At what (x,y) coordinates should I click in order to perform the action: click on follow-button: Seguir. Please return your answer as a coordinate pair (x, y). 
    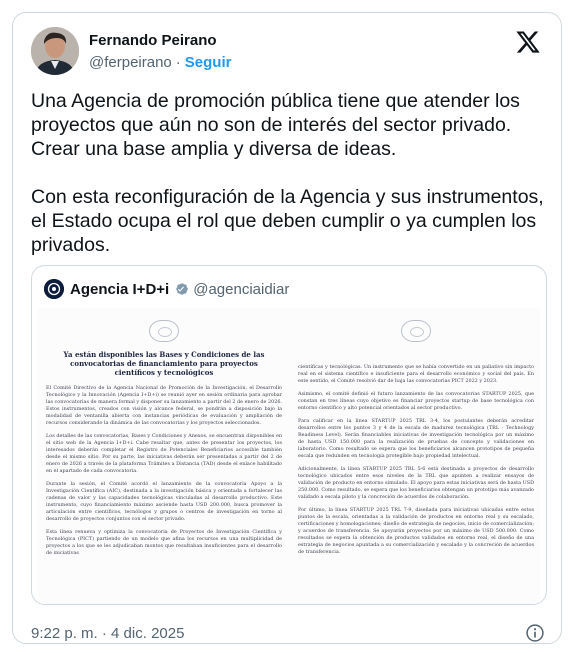
    Looking at the image, I should click on (208, 62).